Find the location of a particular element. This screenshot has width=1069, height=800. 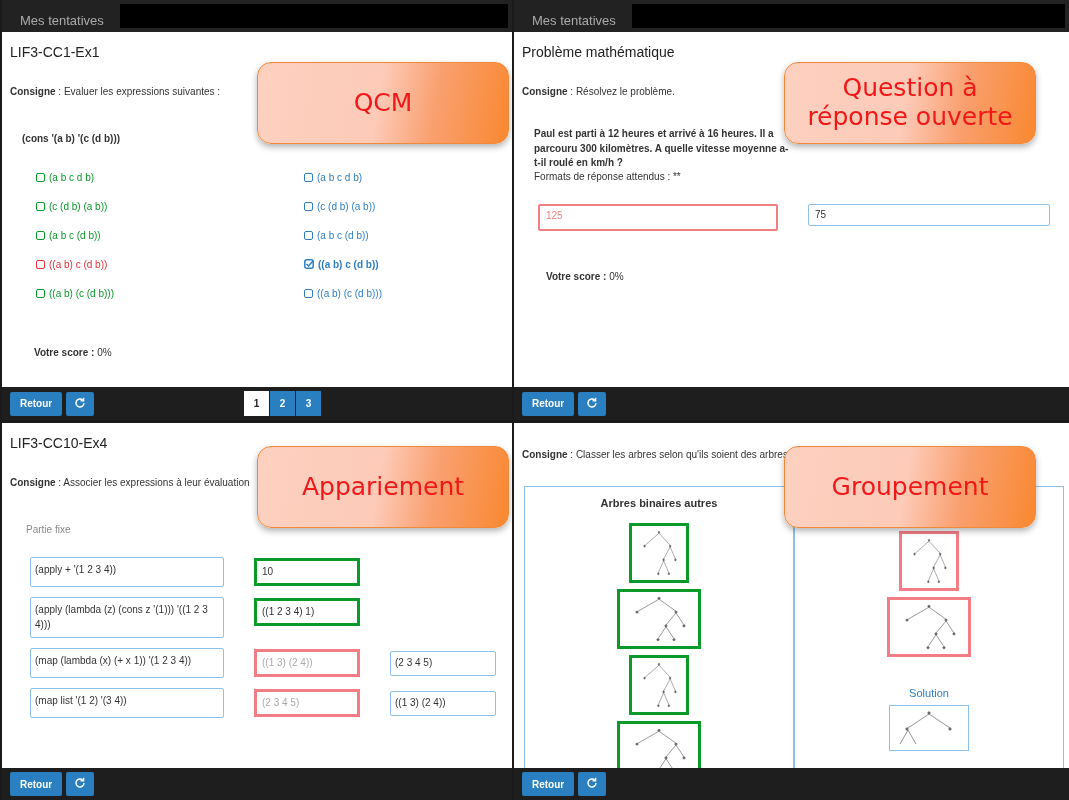

choice-option: (a b c d b) is located at coordinates (404, 186).